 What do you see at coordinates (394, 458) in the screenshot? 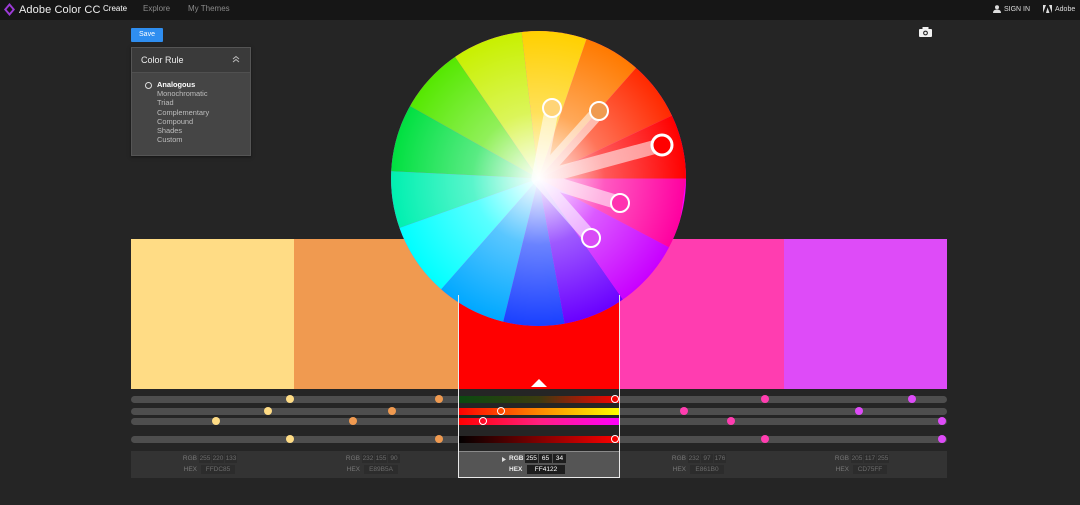
I see `rgb-b-field: 90` at bounding box center [394, 458].